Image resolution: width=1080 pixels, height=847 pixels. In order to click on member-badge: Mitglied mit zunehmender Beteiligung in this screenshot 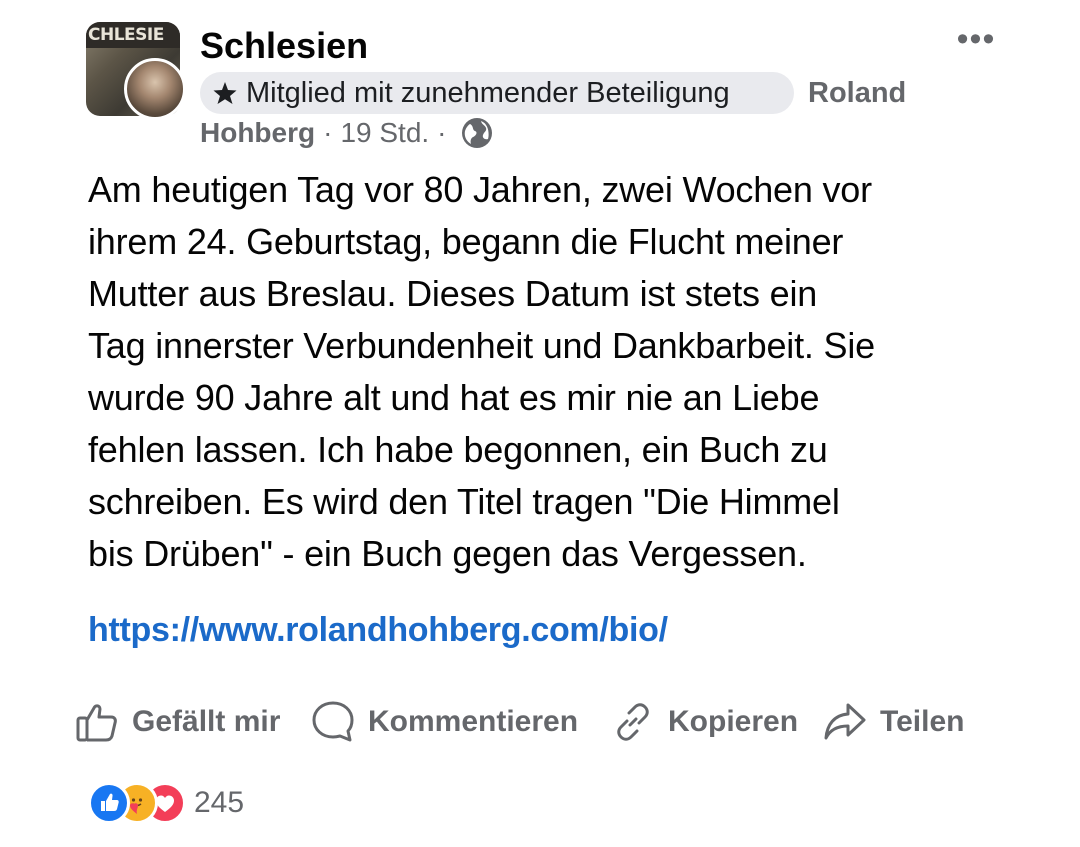, I will do `click(497, 93)`.